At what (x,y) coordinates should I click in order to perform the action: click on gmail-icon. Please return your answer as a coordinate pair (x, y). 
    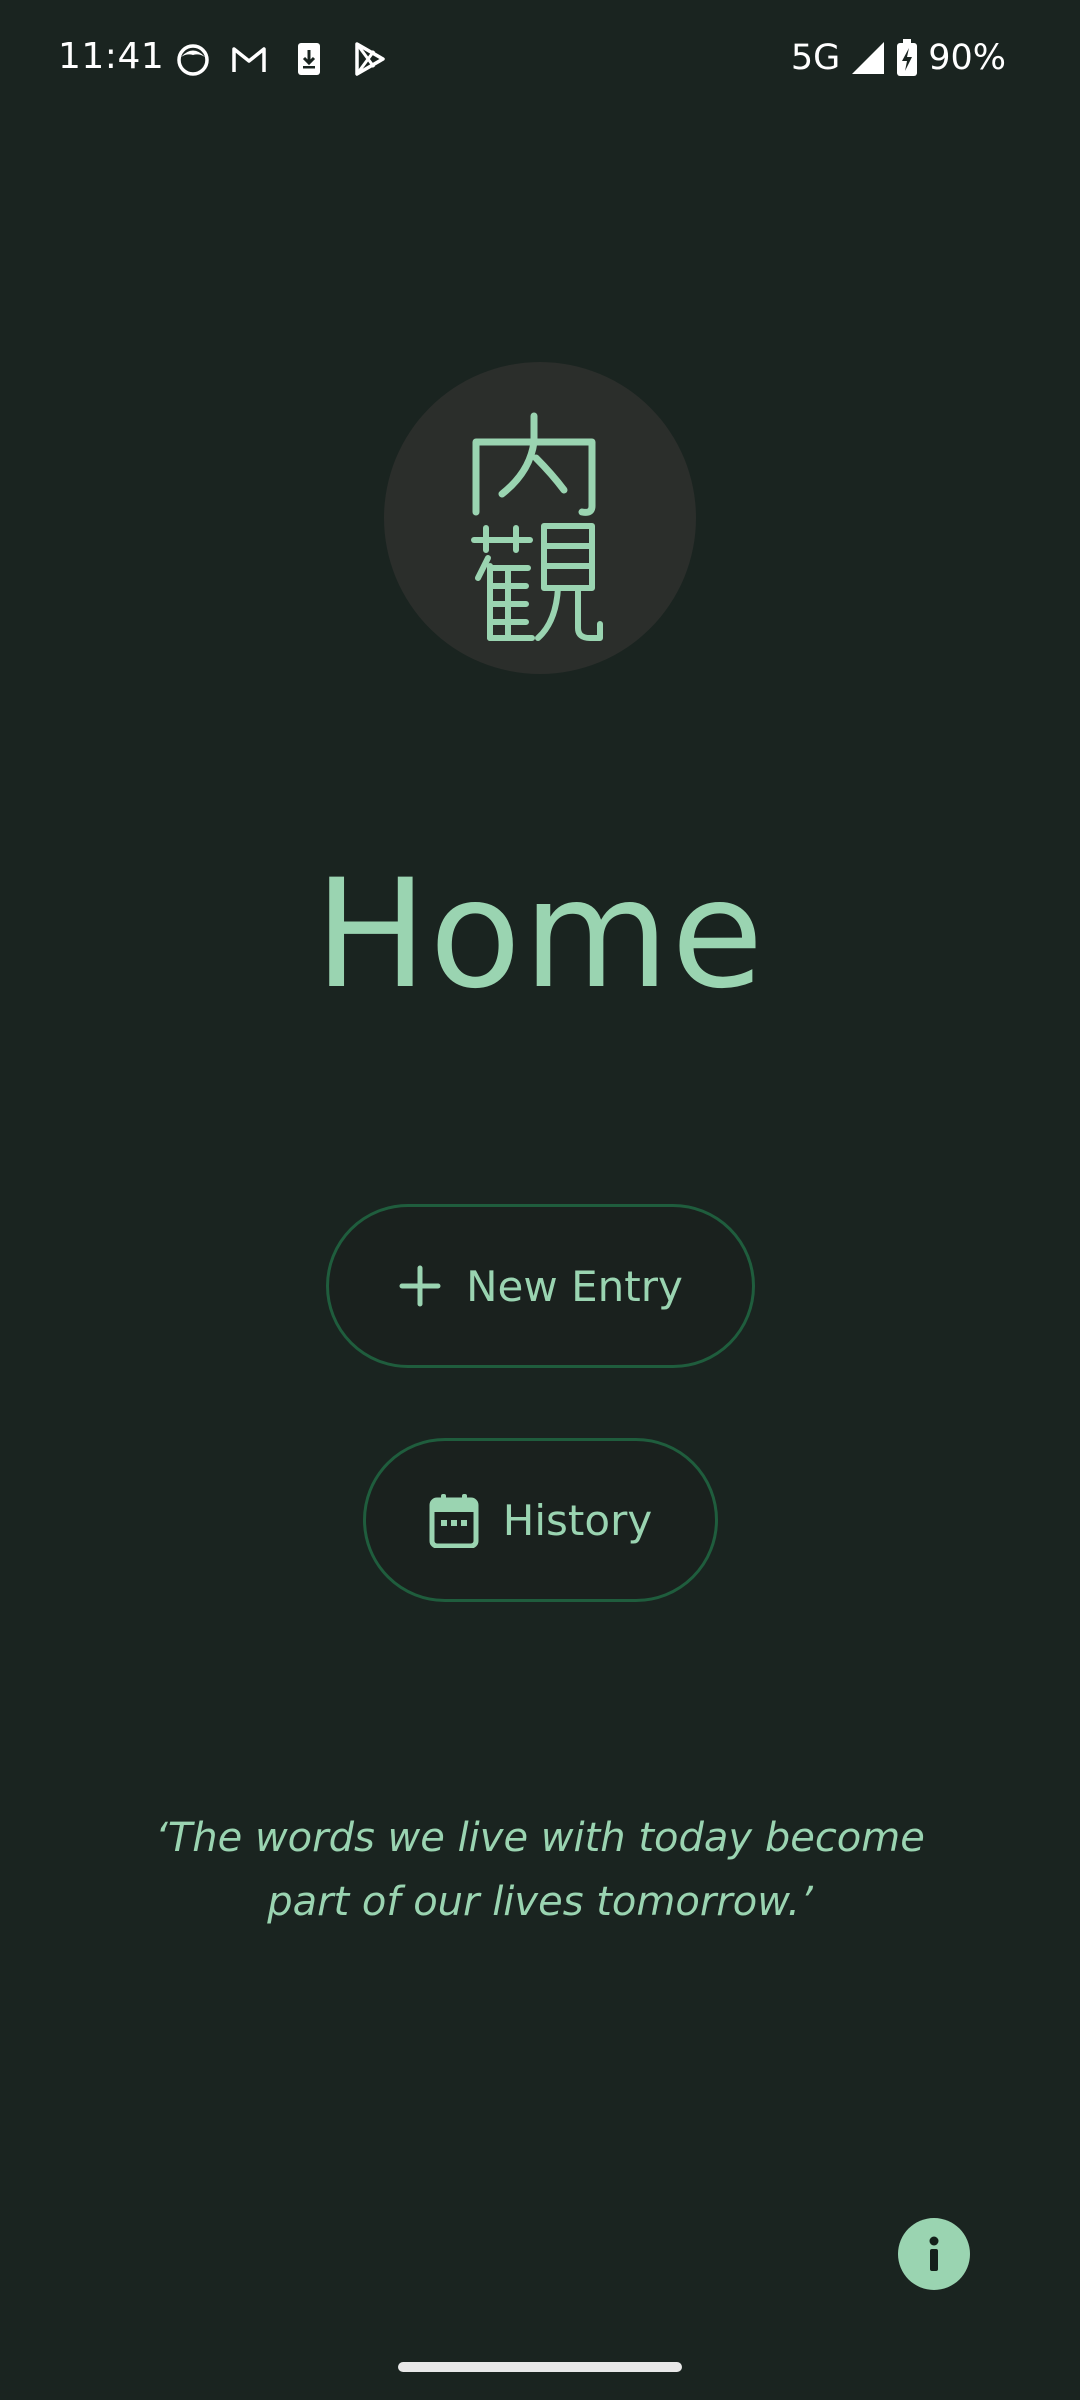
    Looking at the image, I should click on (249, 59).